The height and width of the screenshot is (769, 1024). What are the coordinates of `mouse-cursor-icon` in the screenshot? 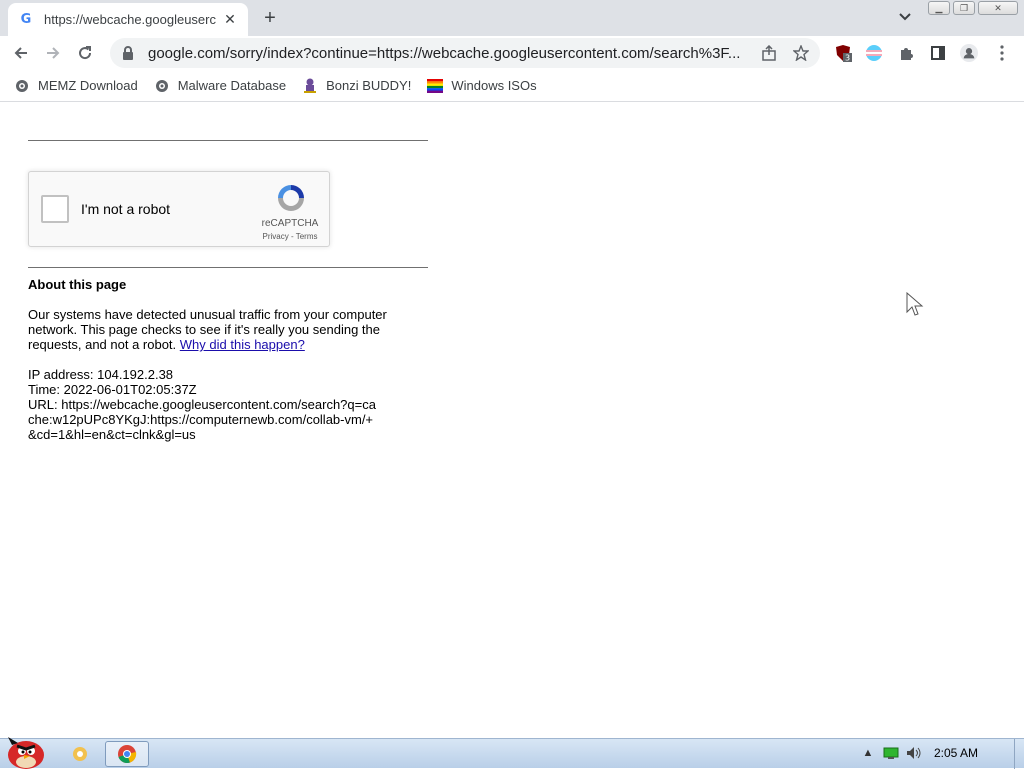 It's located at (915, 304).